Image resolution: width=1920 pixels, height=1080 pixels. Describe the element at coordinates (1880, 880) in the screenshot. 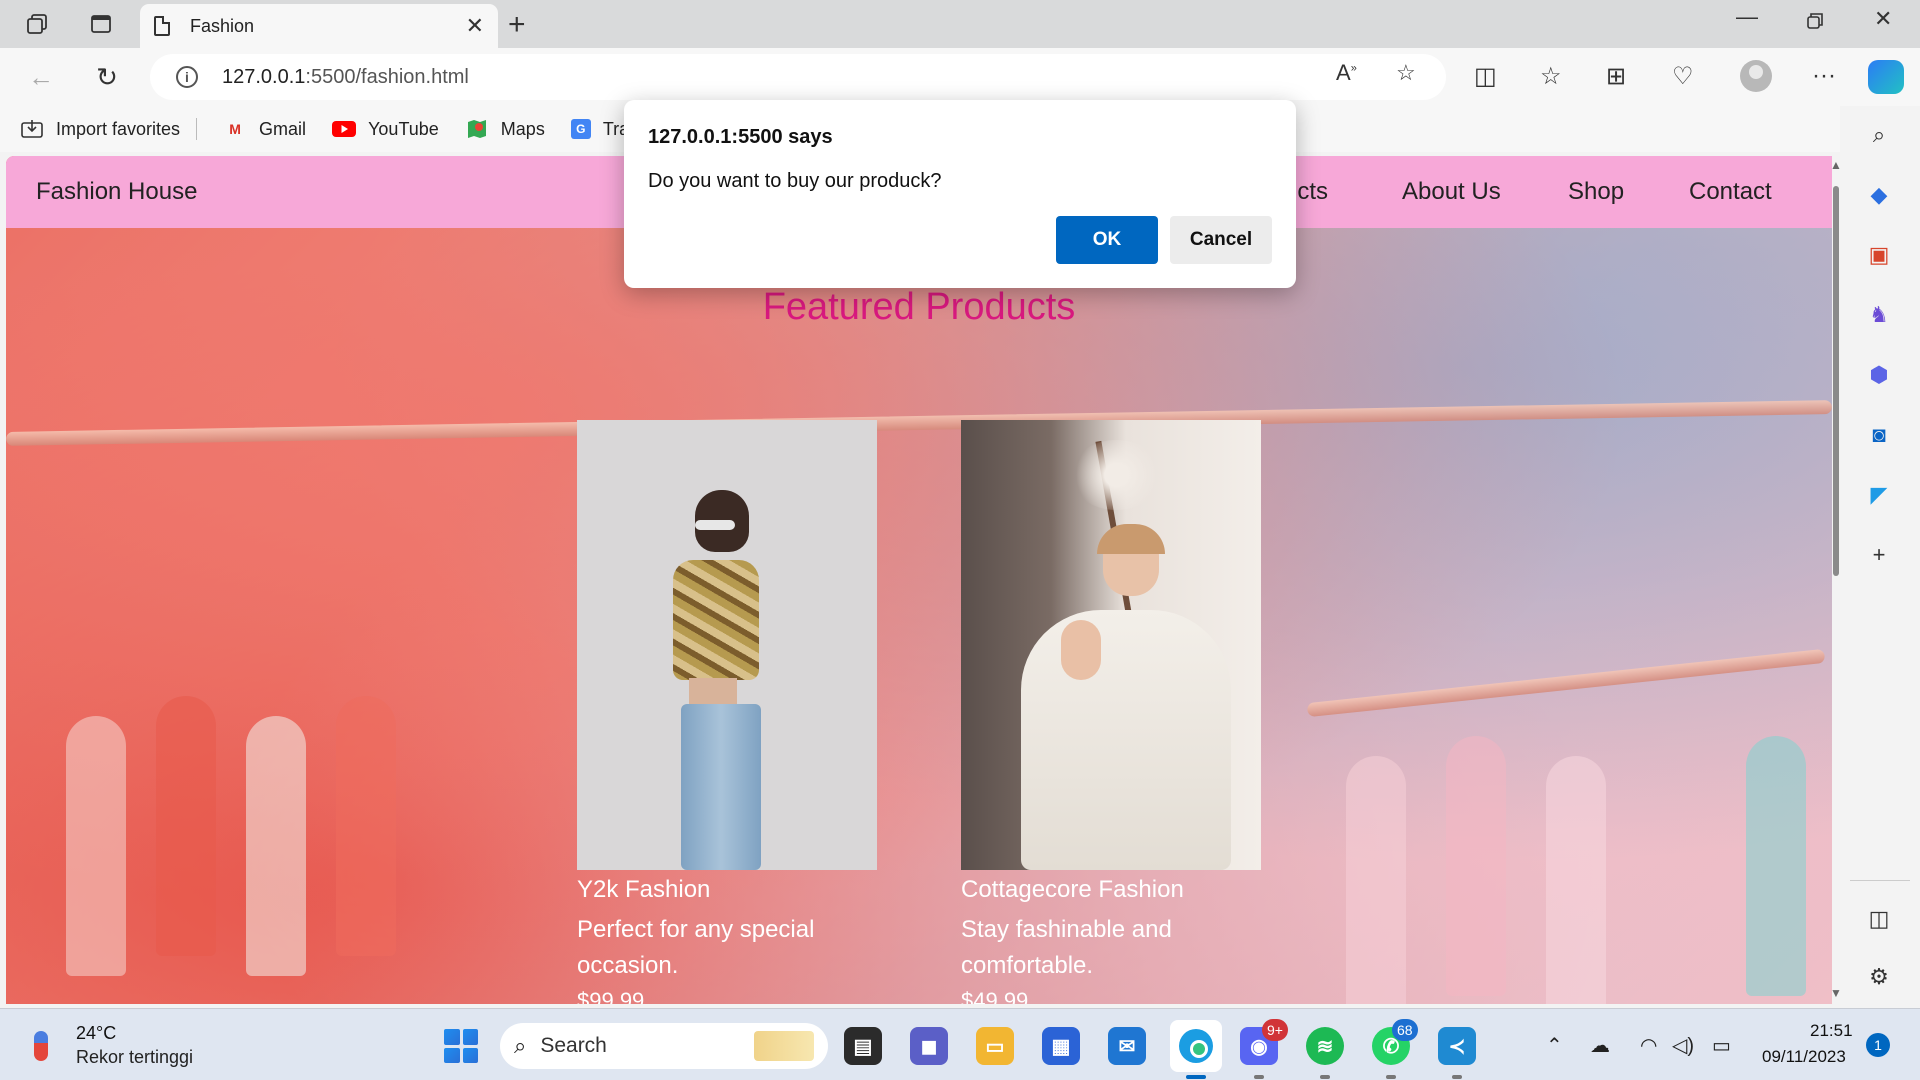

I see `sidebar-divider` at that location.